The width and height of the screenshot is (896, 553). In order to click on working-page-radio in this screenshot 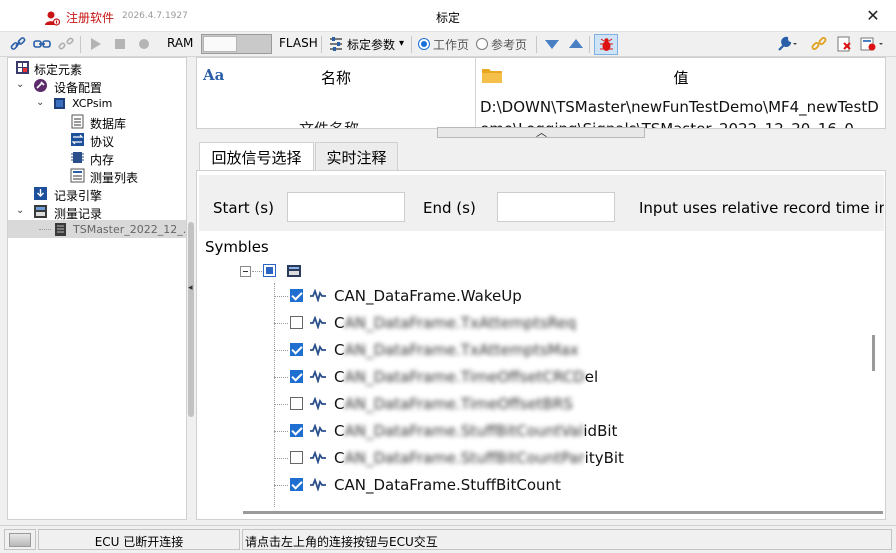, I will do `click(424, 44)`.